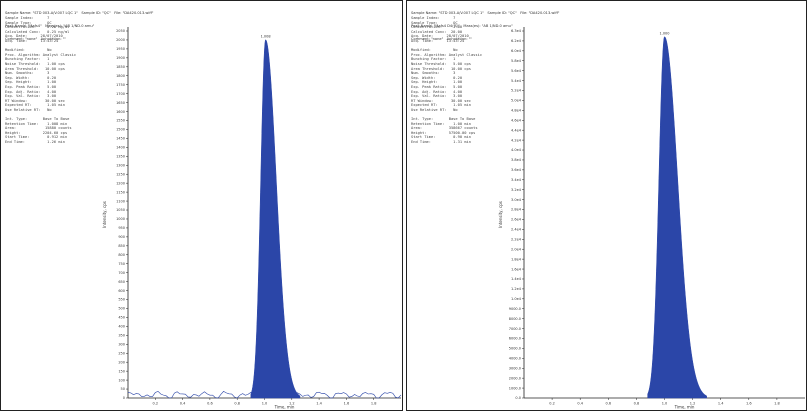  What do you see at coordinates (518, 398) in the screenshot?
I see `y-tick-label: 0.0` at bounding box center [518, 398].